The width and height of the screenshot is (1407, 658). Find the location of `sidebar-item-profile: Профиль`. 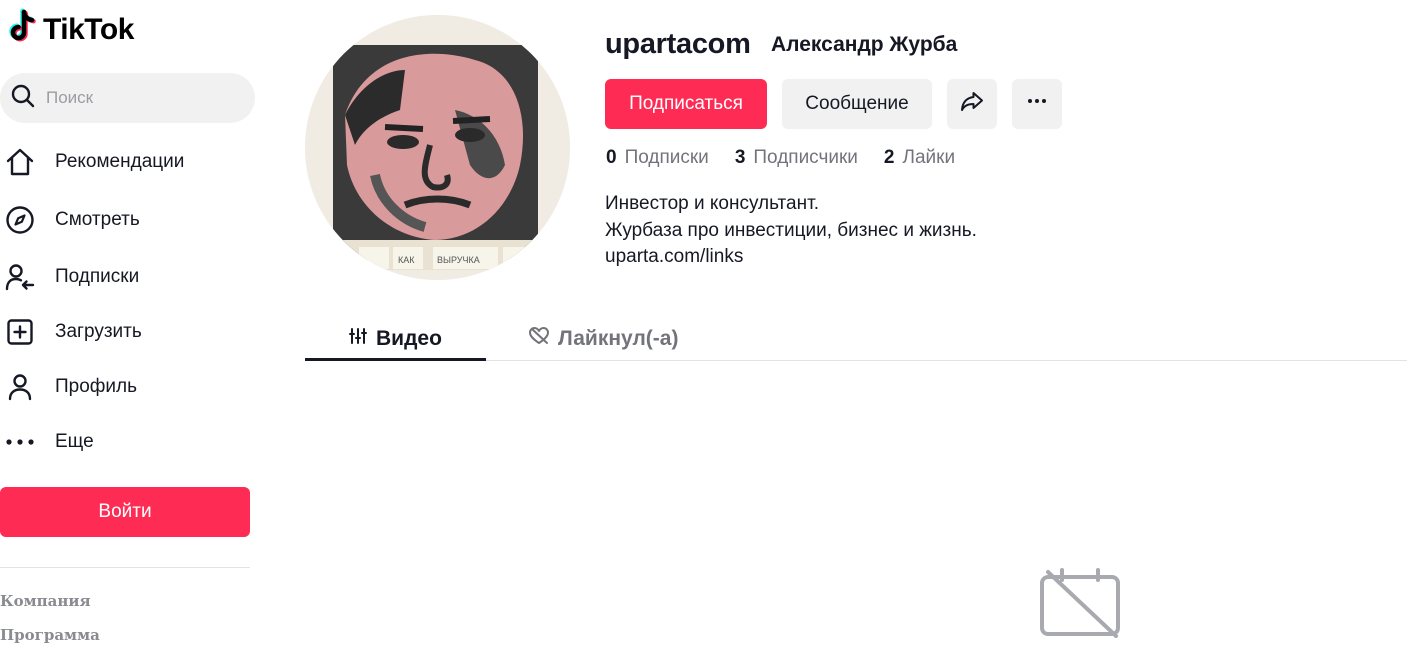

sidebar-item-profile: Профиль is located at coordinates (130, 387).